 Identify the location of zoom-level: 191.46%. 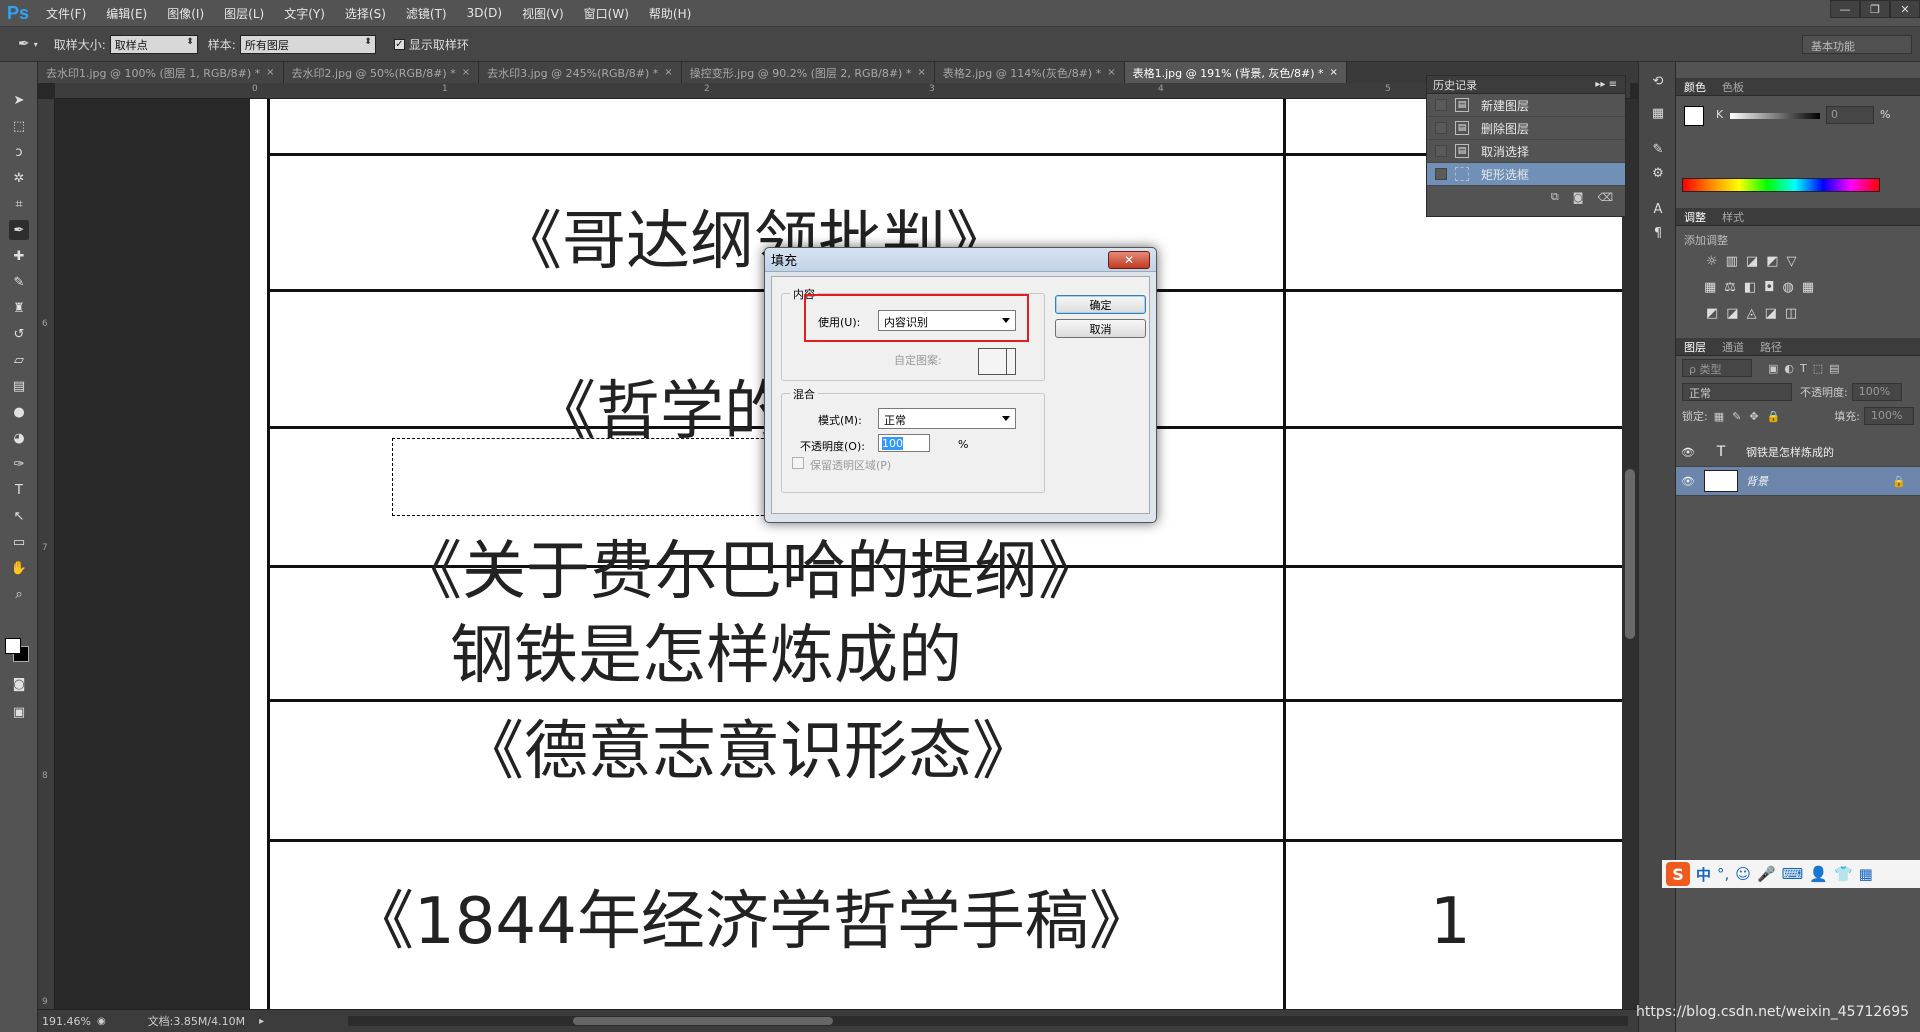
(66, 1021).